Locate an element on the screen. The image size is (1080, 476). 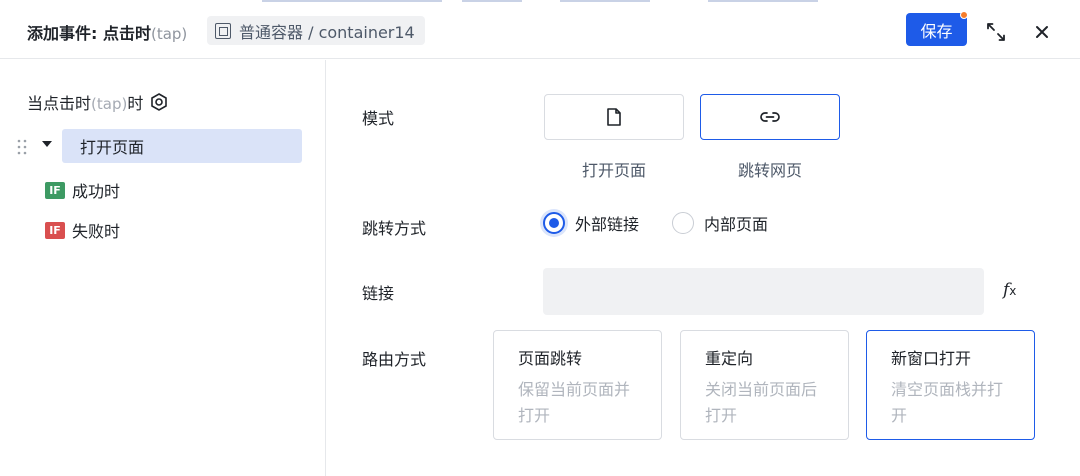
mode-web-link-card is located at coordinates (770, 117).